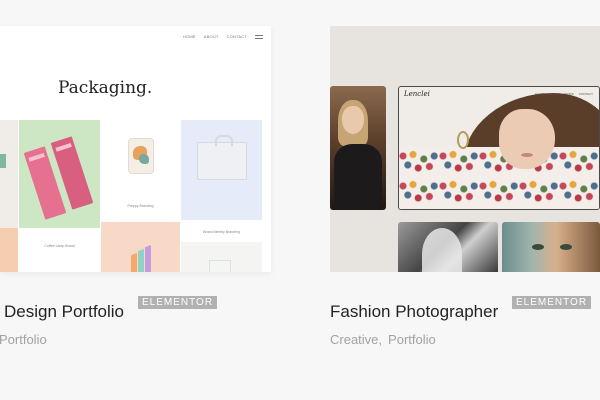  I want to click on product-tube-image, so click(220, 266).